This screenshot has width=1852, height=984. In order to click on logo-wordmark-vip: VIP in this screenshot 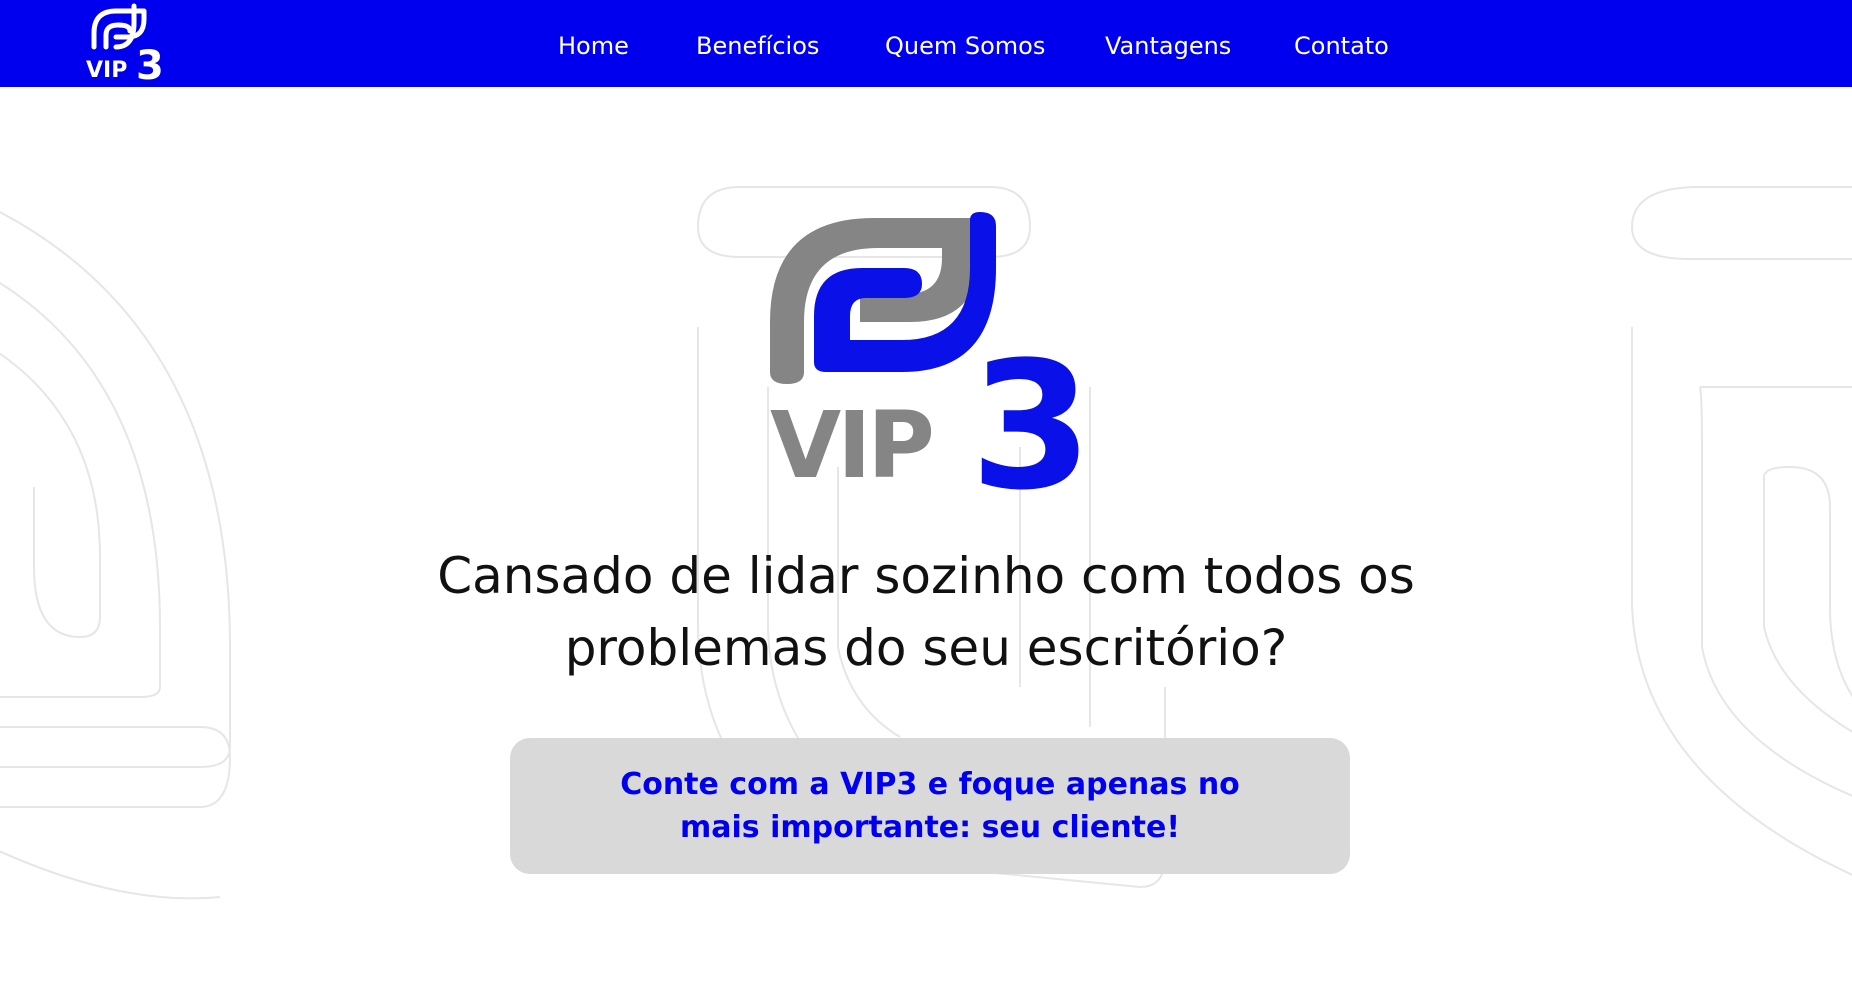, I will do `click(850, 444)`.